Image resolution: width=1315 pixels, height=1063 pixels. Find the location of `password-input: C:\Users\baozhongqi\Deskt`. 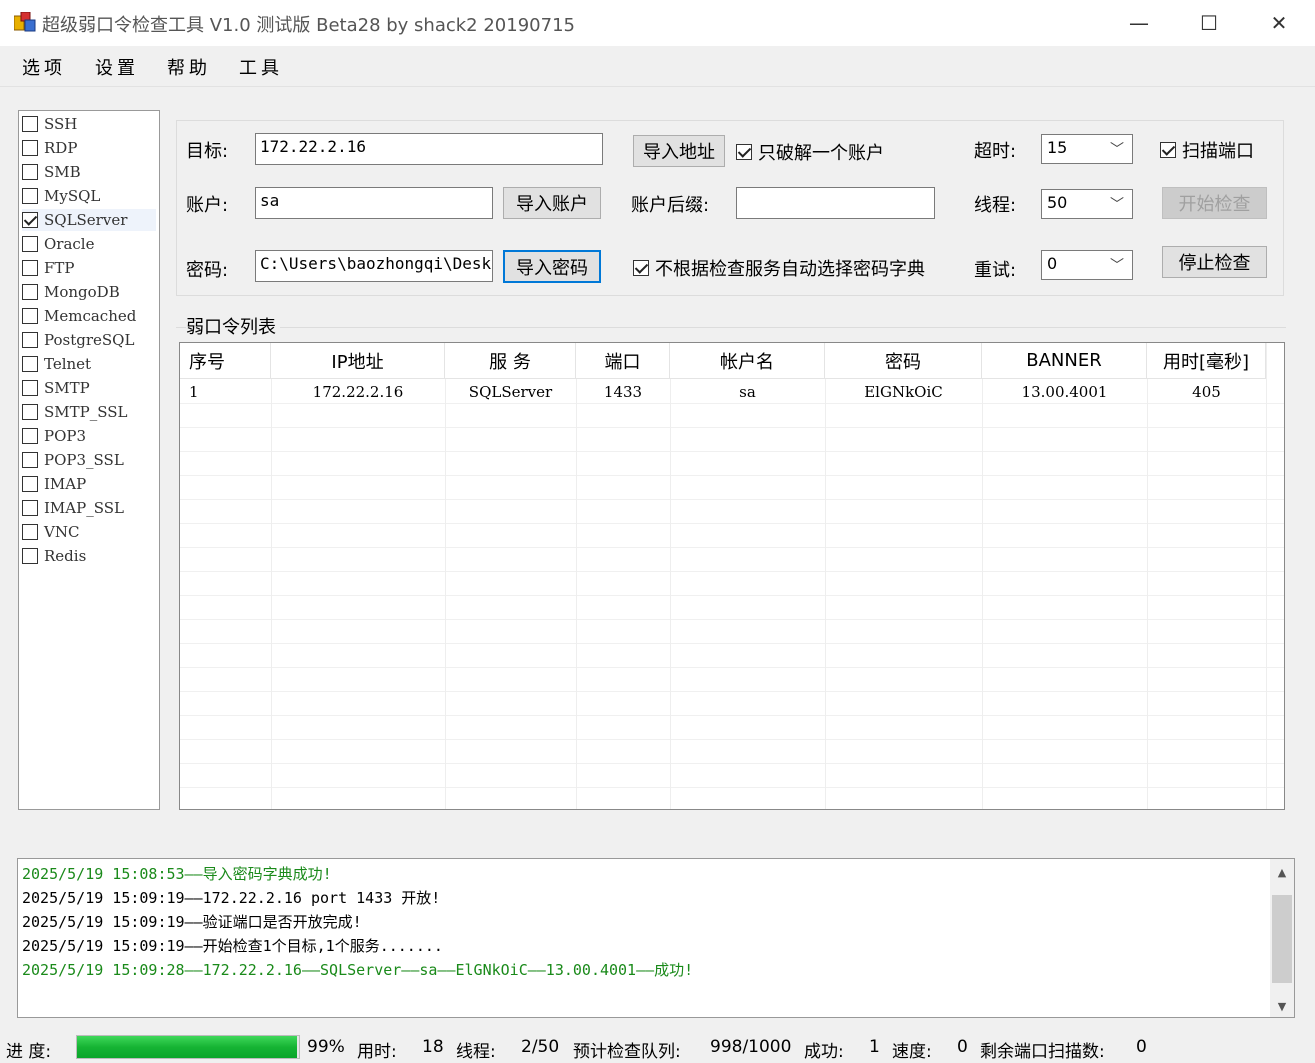

password-input: C:\Users\baozhongqi\Deskt is located at coordinates (374, 266).